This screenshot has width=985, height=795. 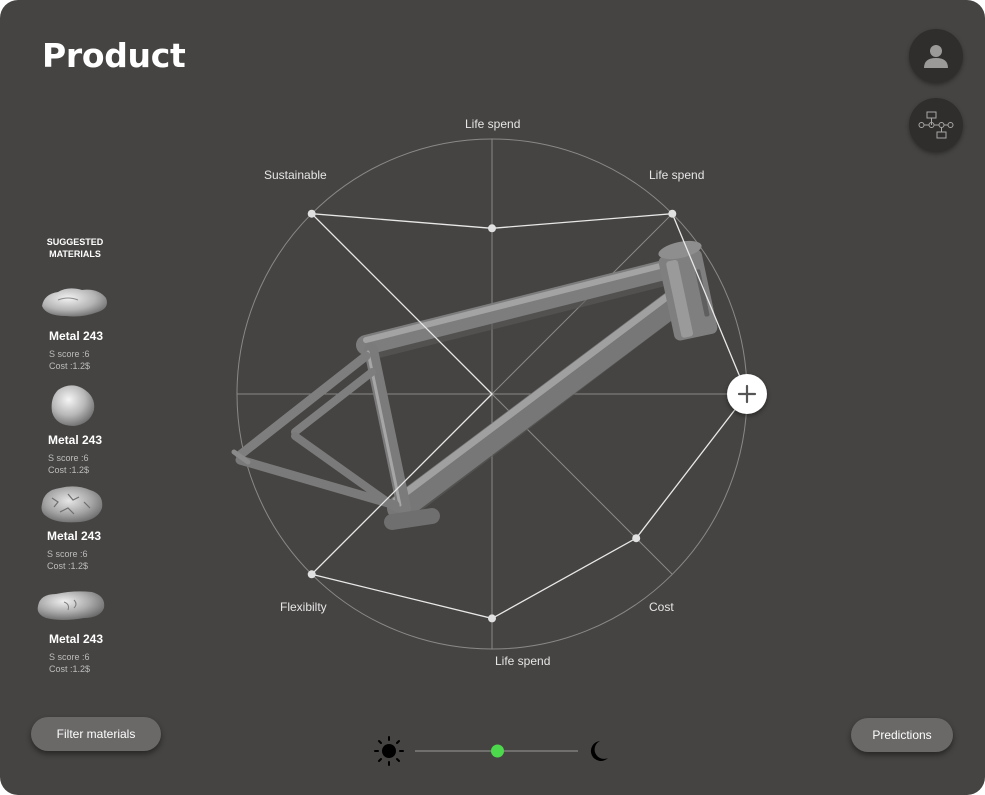 What do you see at coordinates (303, 607) in the screenshot?
I see `axis-label-bottom-left: Flexibilty` at bounding box center [303, 607].